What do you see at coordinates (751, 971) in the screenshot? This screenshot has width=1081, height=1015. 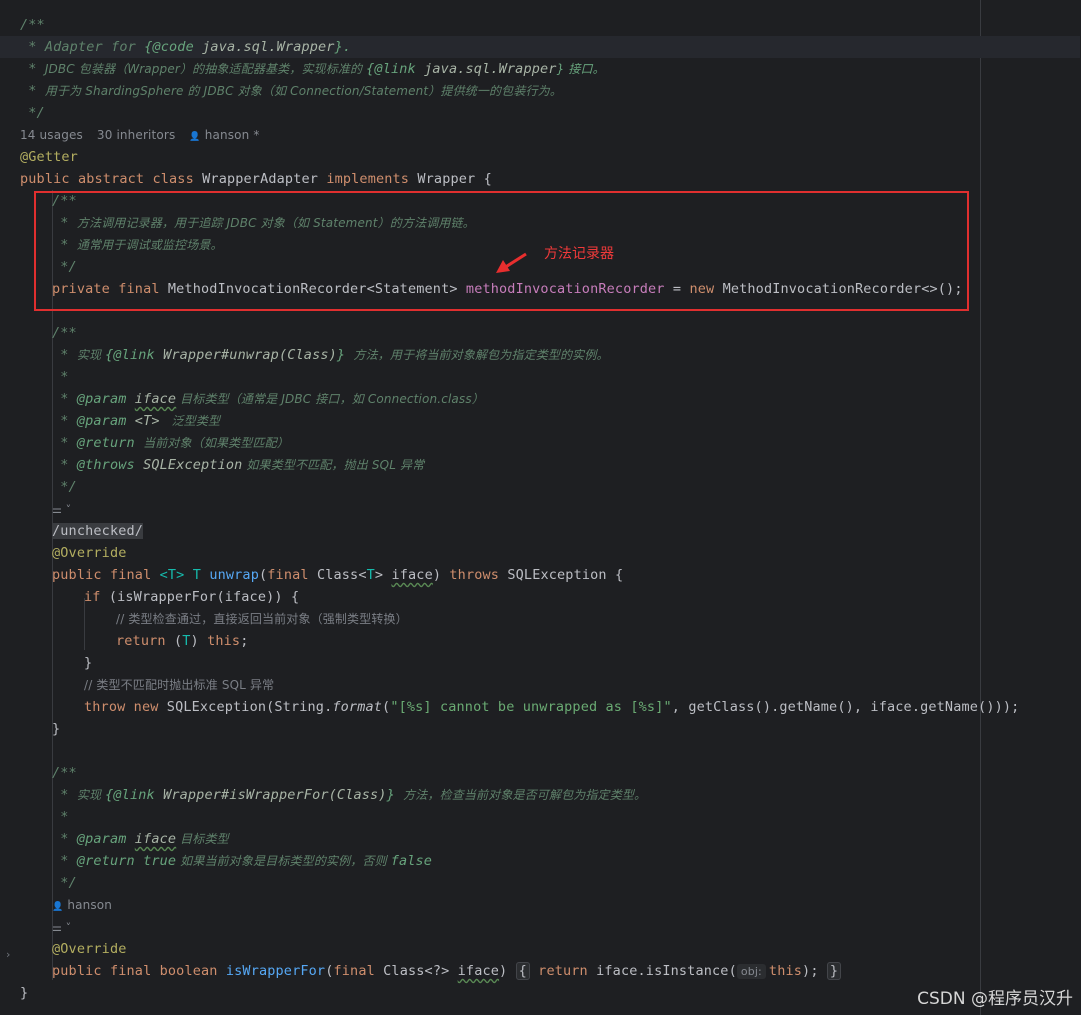 I see `parameter-hint: obj:` at bounding box center [751, 971].